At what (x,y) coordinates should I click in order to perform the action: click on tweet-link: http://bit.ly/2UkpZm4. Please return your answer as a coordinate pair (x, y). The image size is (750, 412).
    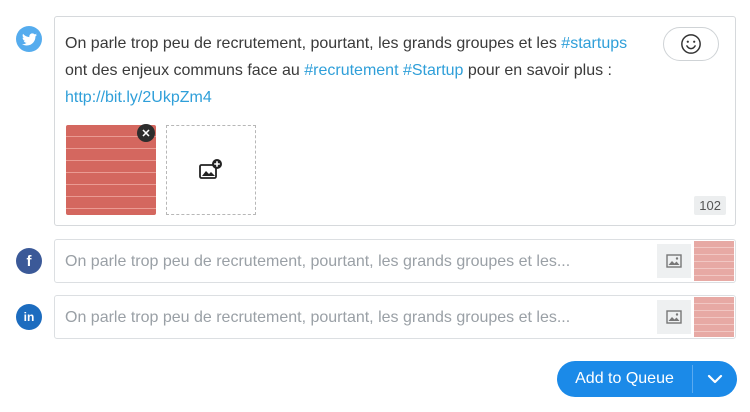
    Looking at the image, I should click on (138, 97).